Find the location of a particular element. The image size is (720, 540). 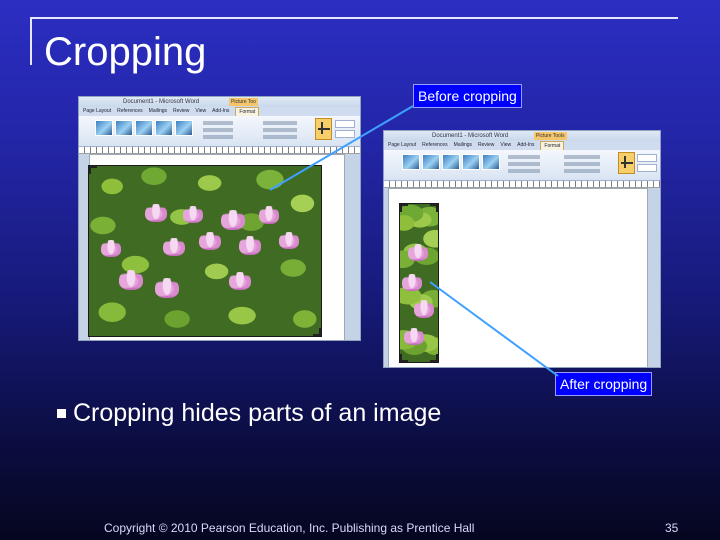

window-titlebar: Document1 - Microsoft Word Picture Too is located at coordinates (219, 102).